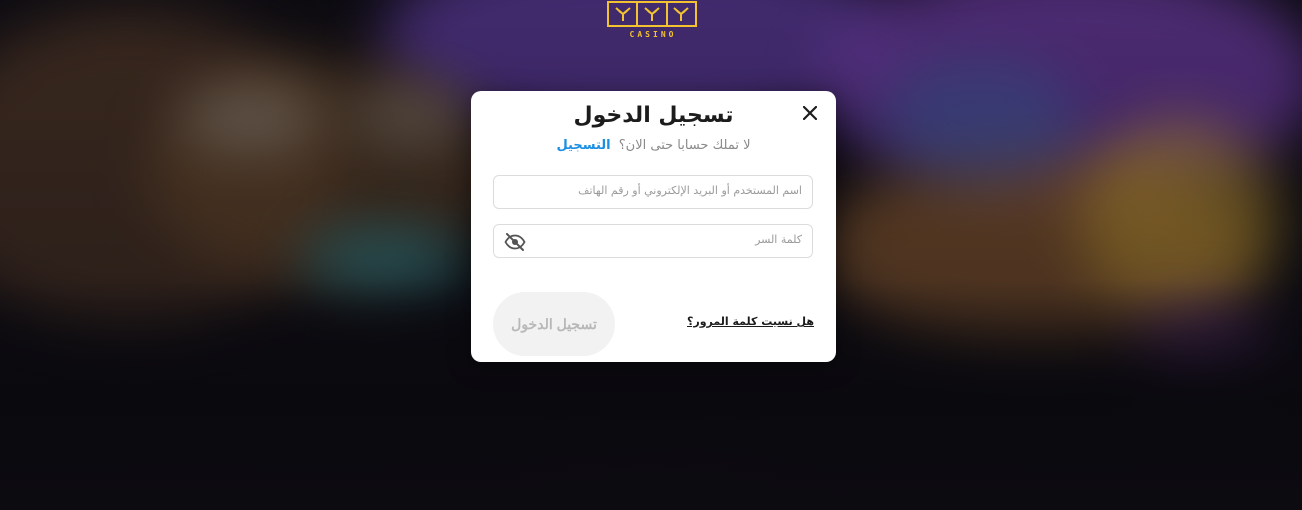 The width and height of the screenshot is (1302, 510). I want to click on eye-off-icon, so click(515, 242).